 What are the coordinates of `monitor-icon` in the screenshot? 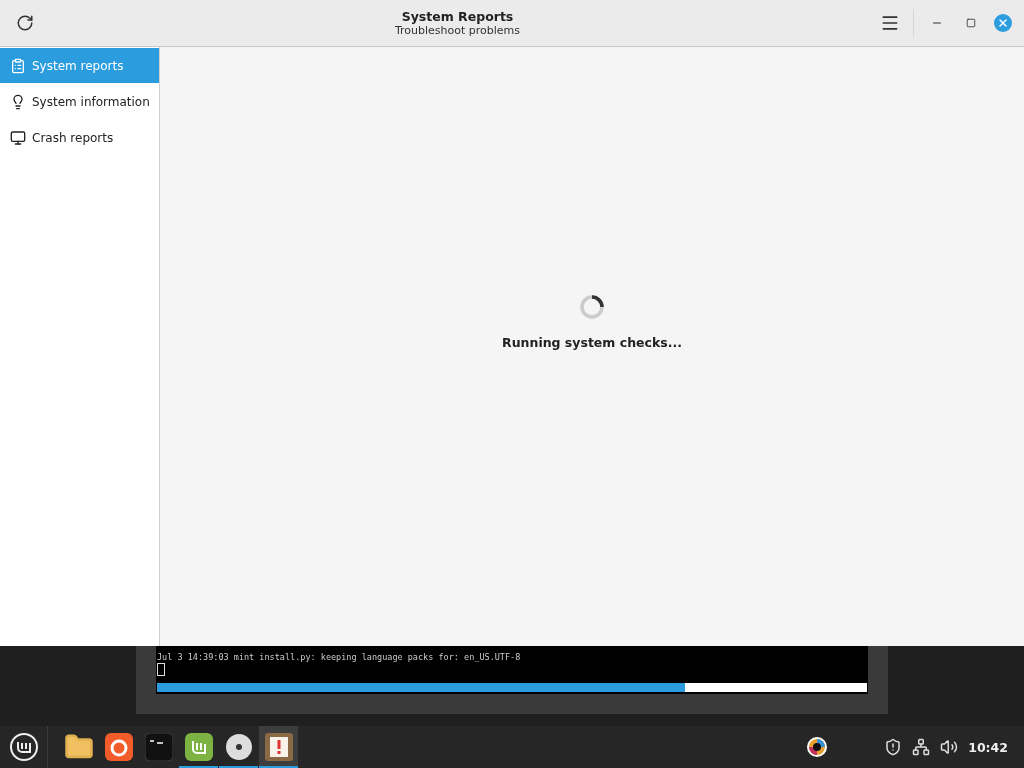 It's located at (18, 137).